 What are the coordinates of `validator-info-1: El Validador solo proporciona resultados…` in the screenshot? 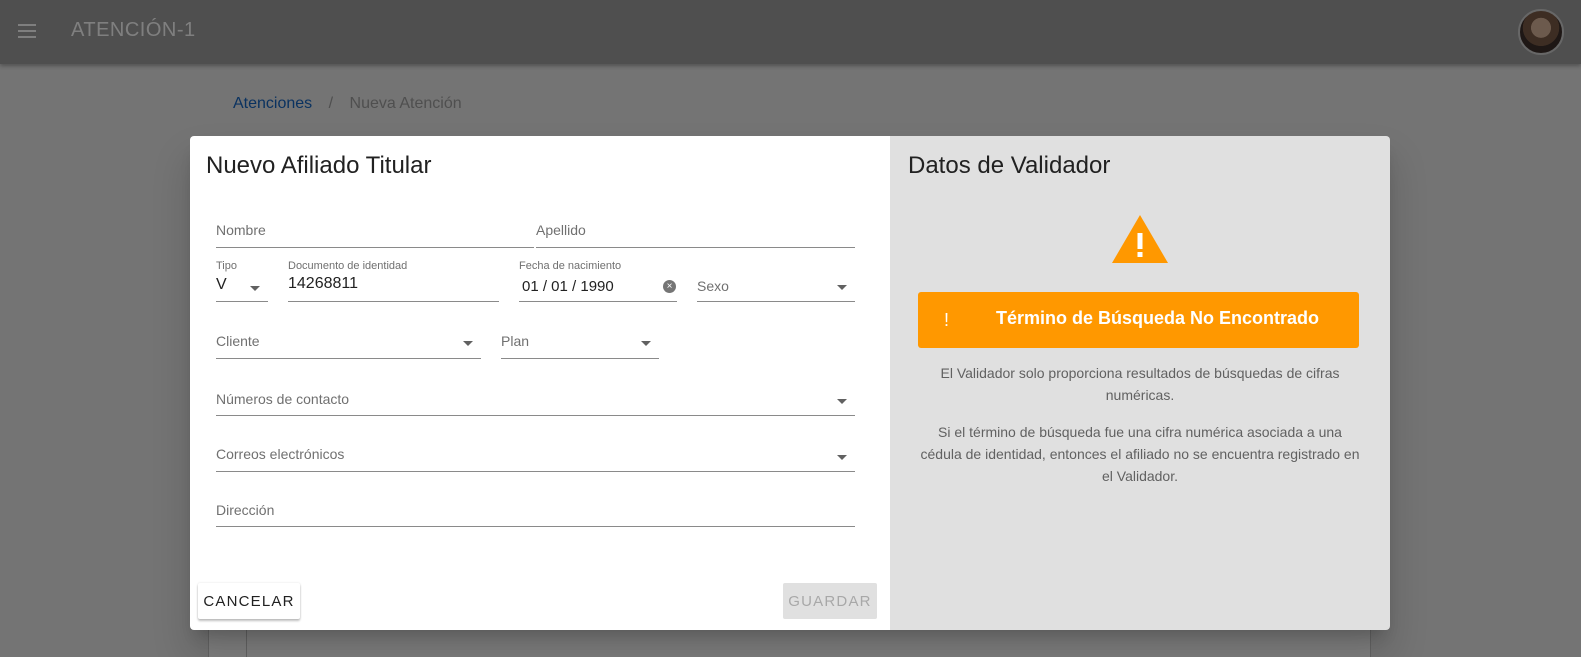 It's located at (1140, 384).